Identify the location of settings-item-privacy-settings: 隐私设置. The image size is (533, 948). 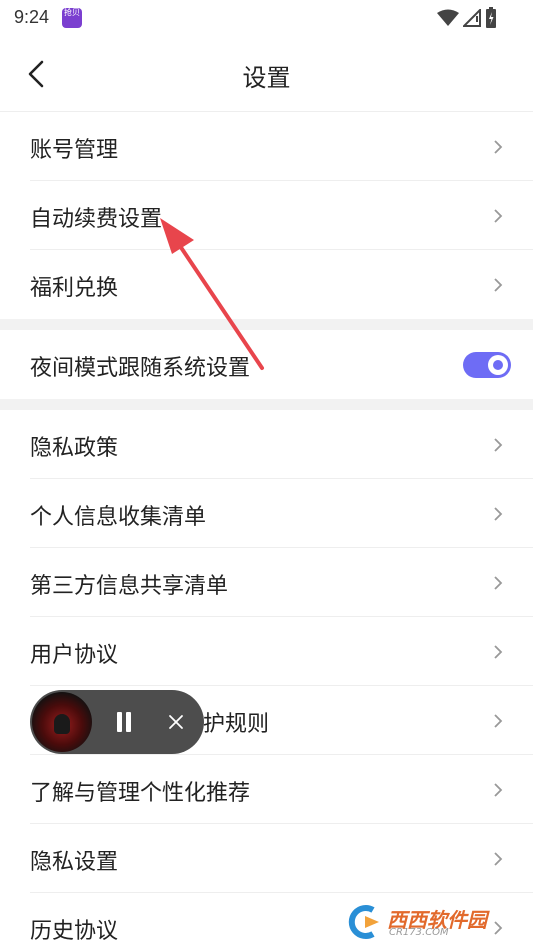
(281, 858).